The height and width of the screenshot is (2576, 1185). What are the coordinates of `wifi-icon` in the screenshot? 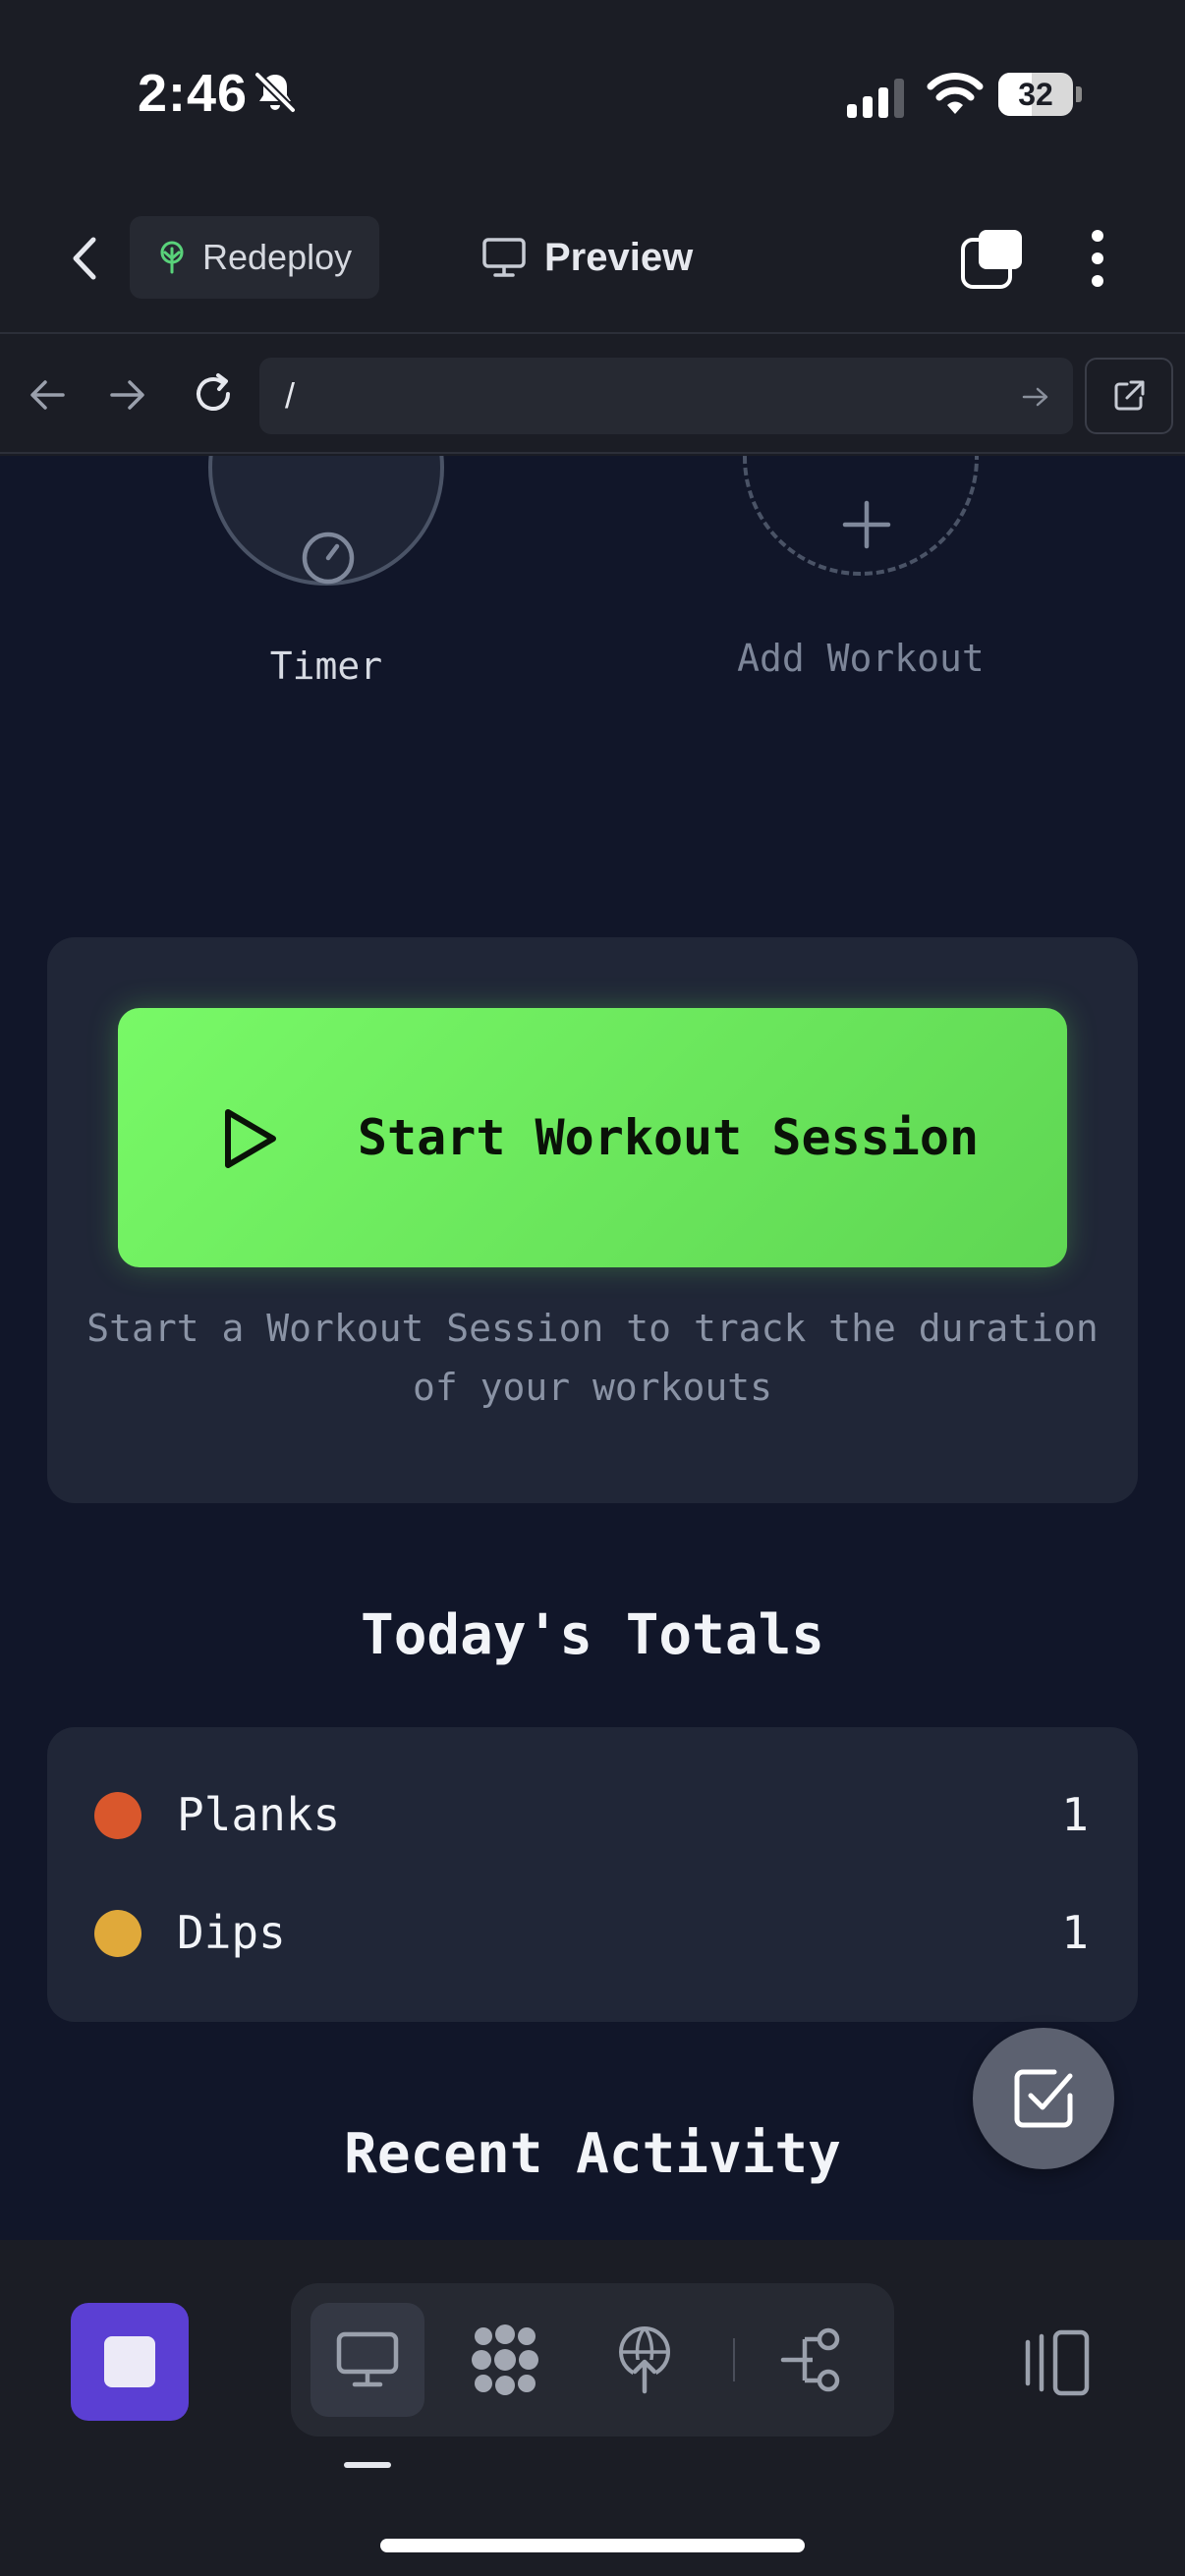 It's located at (956, 93).